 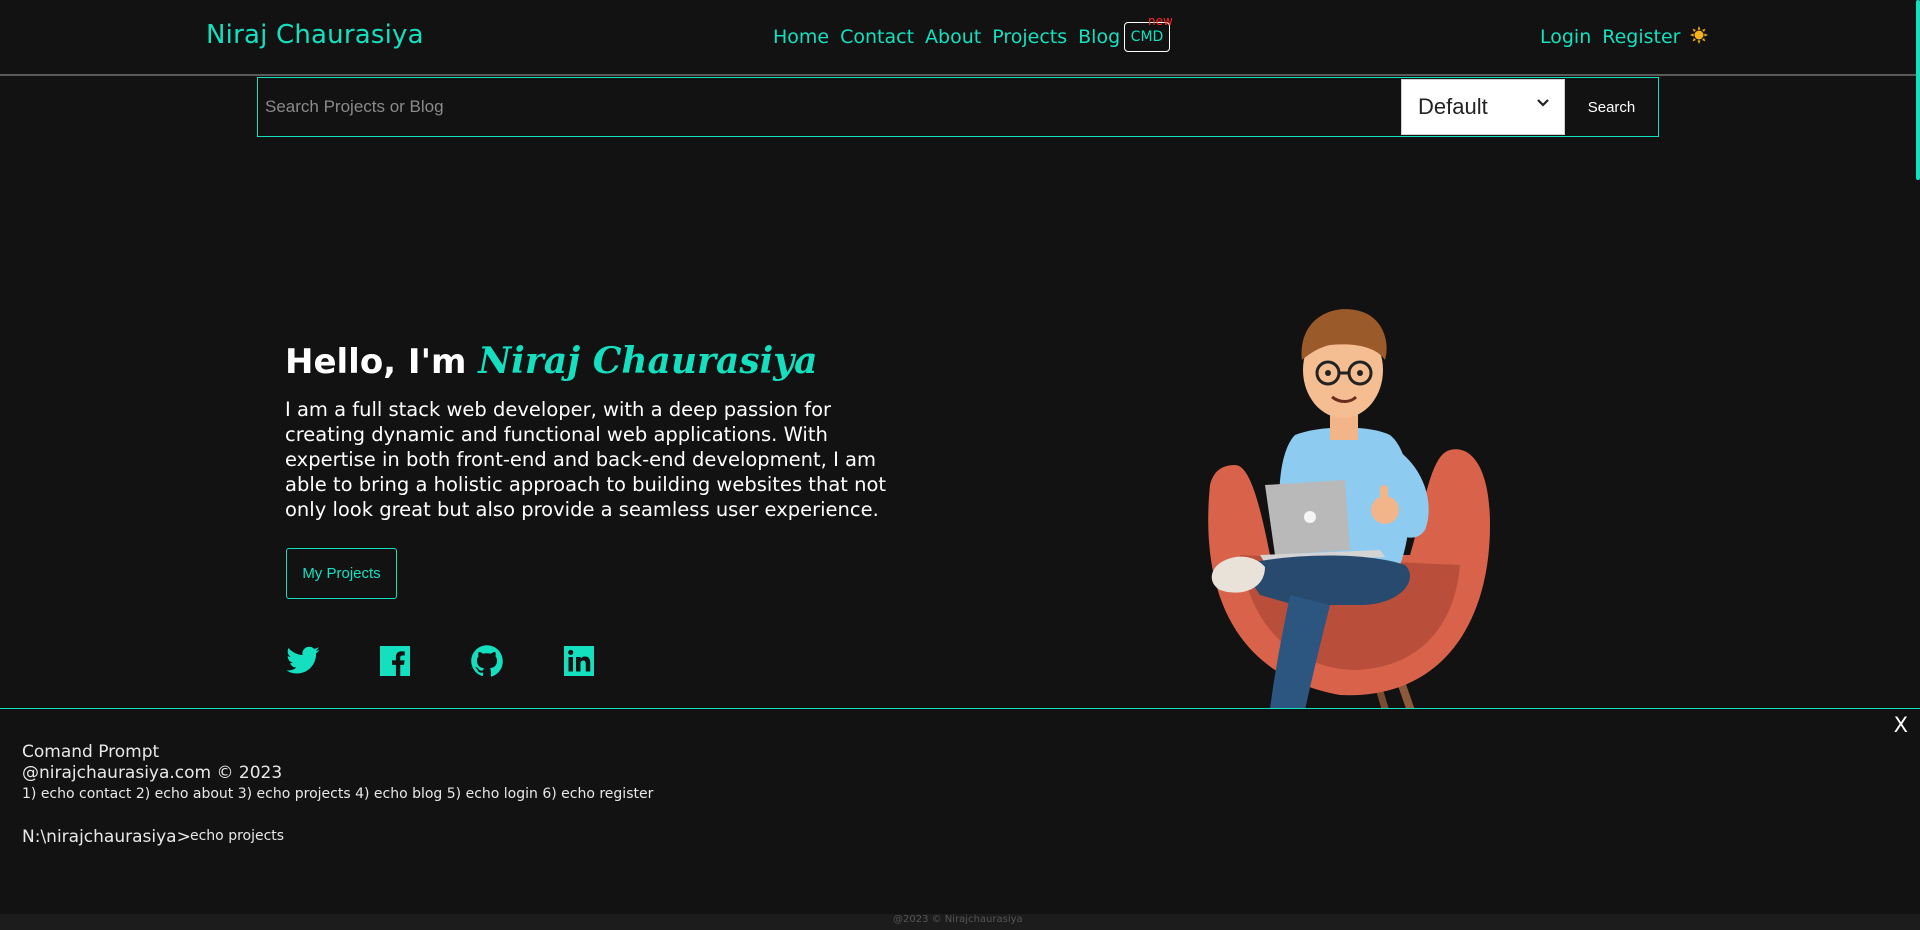 I want to click on sort-selected-value: Default, so click(x=1453, y=106).